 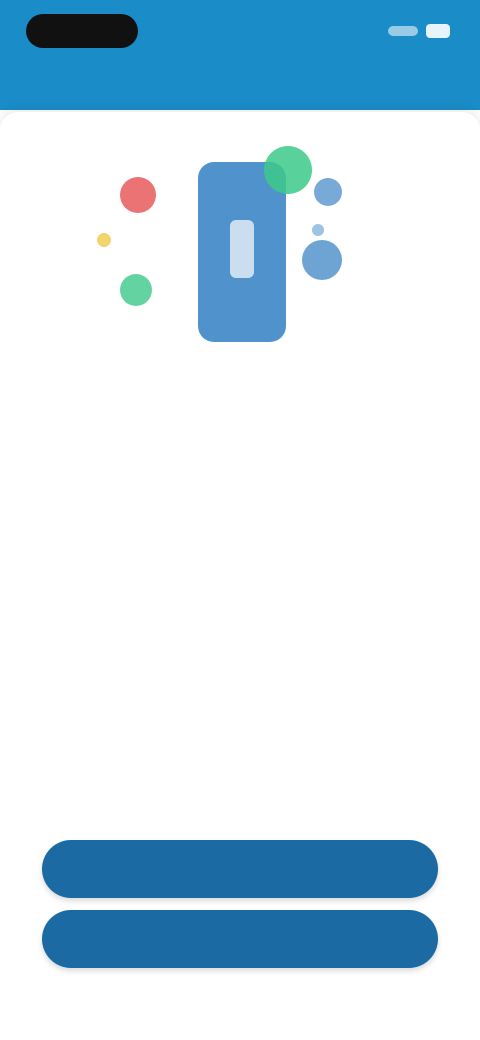 What do you see at coordinates (318, 230) in the screenshot?
I see `small-blue-dot-icon` at bounding box center [318, 230].